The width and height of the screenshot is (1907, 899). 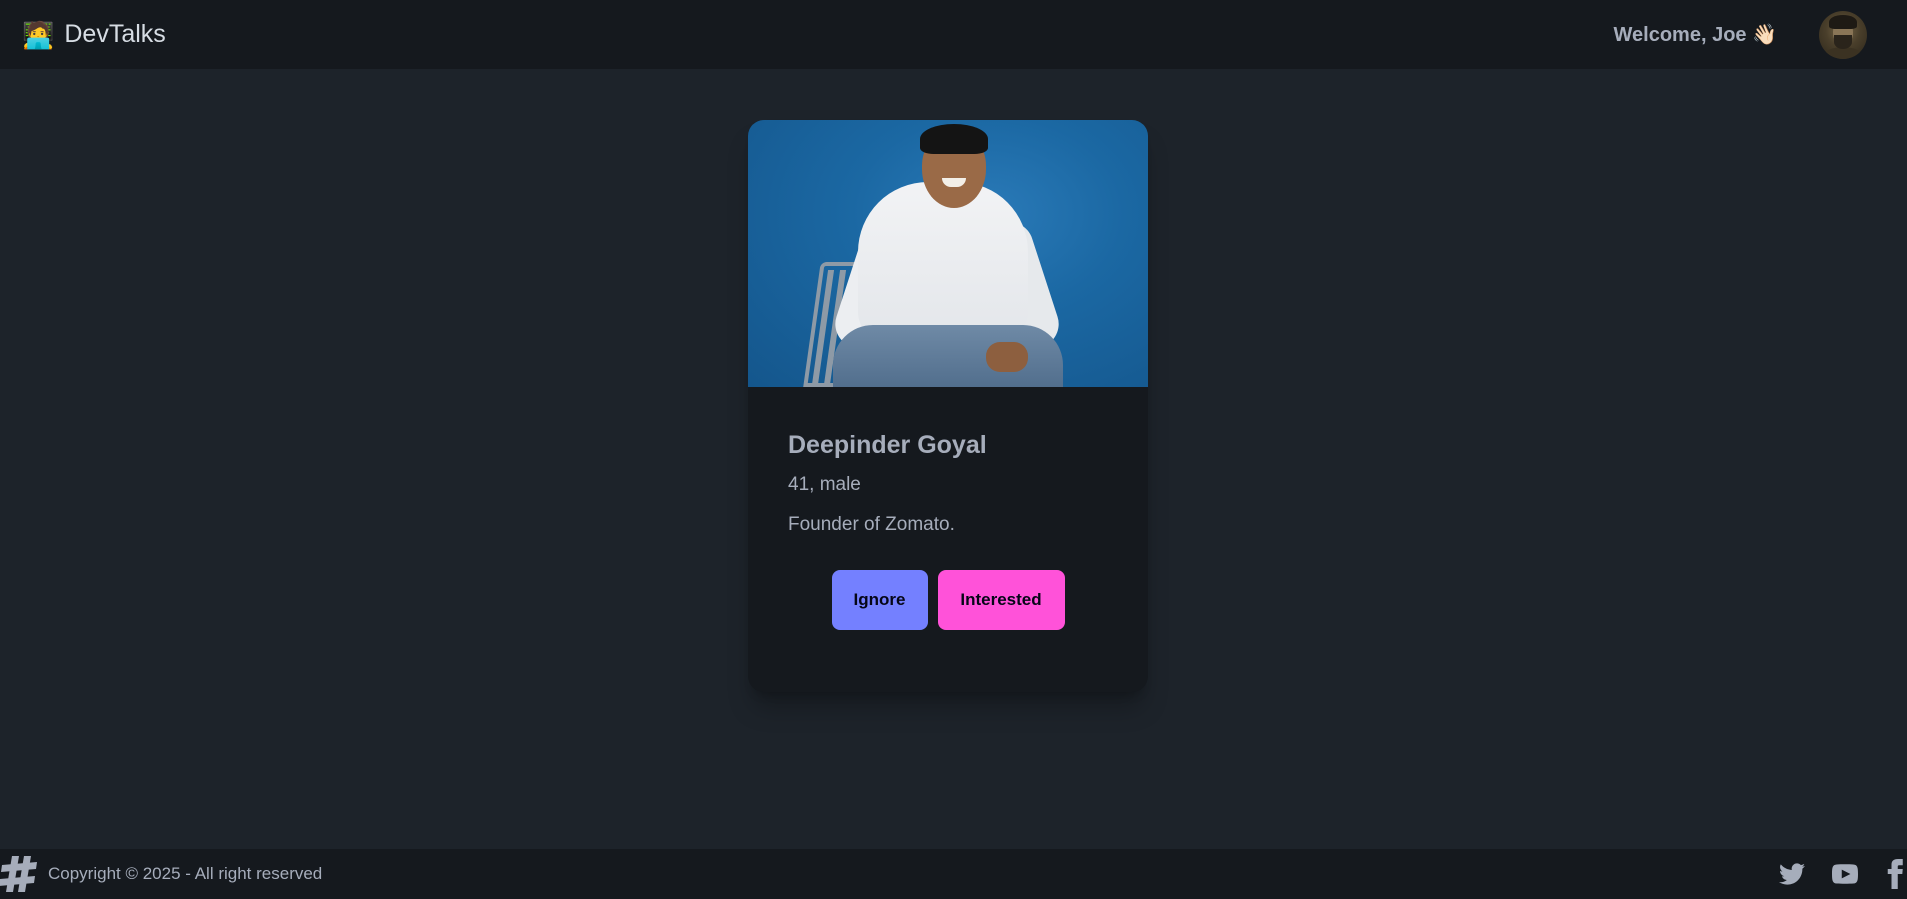 What do you see at coordinates (948, 253) in the screenshot?
I see `profile-photo` at bounding box center [948, 253].